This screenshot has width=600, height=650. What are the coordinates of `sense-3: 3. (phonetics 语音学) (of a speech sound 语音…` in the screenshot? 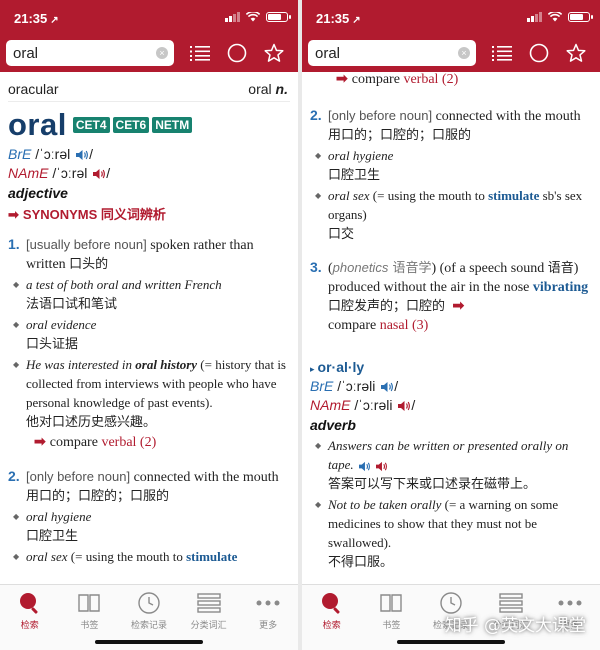 It's located at (451, 296).